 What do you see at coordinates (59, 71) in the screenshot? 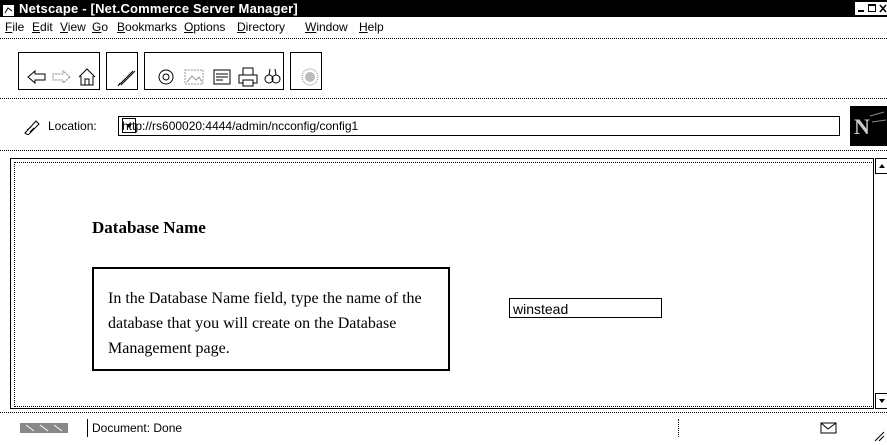
I see `nav-button-group` at bounding box center [59, 71].